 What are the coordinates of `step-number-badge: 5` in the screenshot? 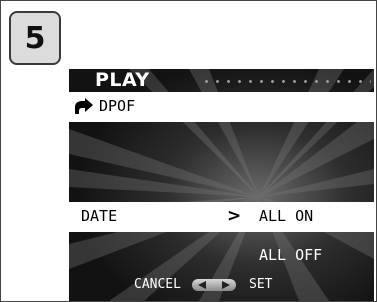 It's located at (35, 38).